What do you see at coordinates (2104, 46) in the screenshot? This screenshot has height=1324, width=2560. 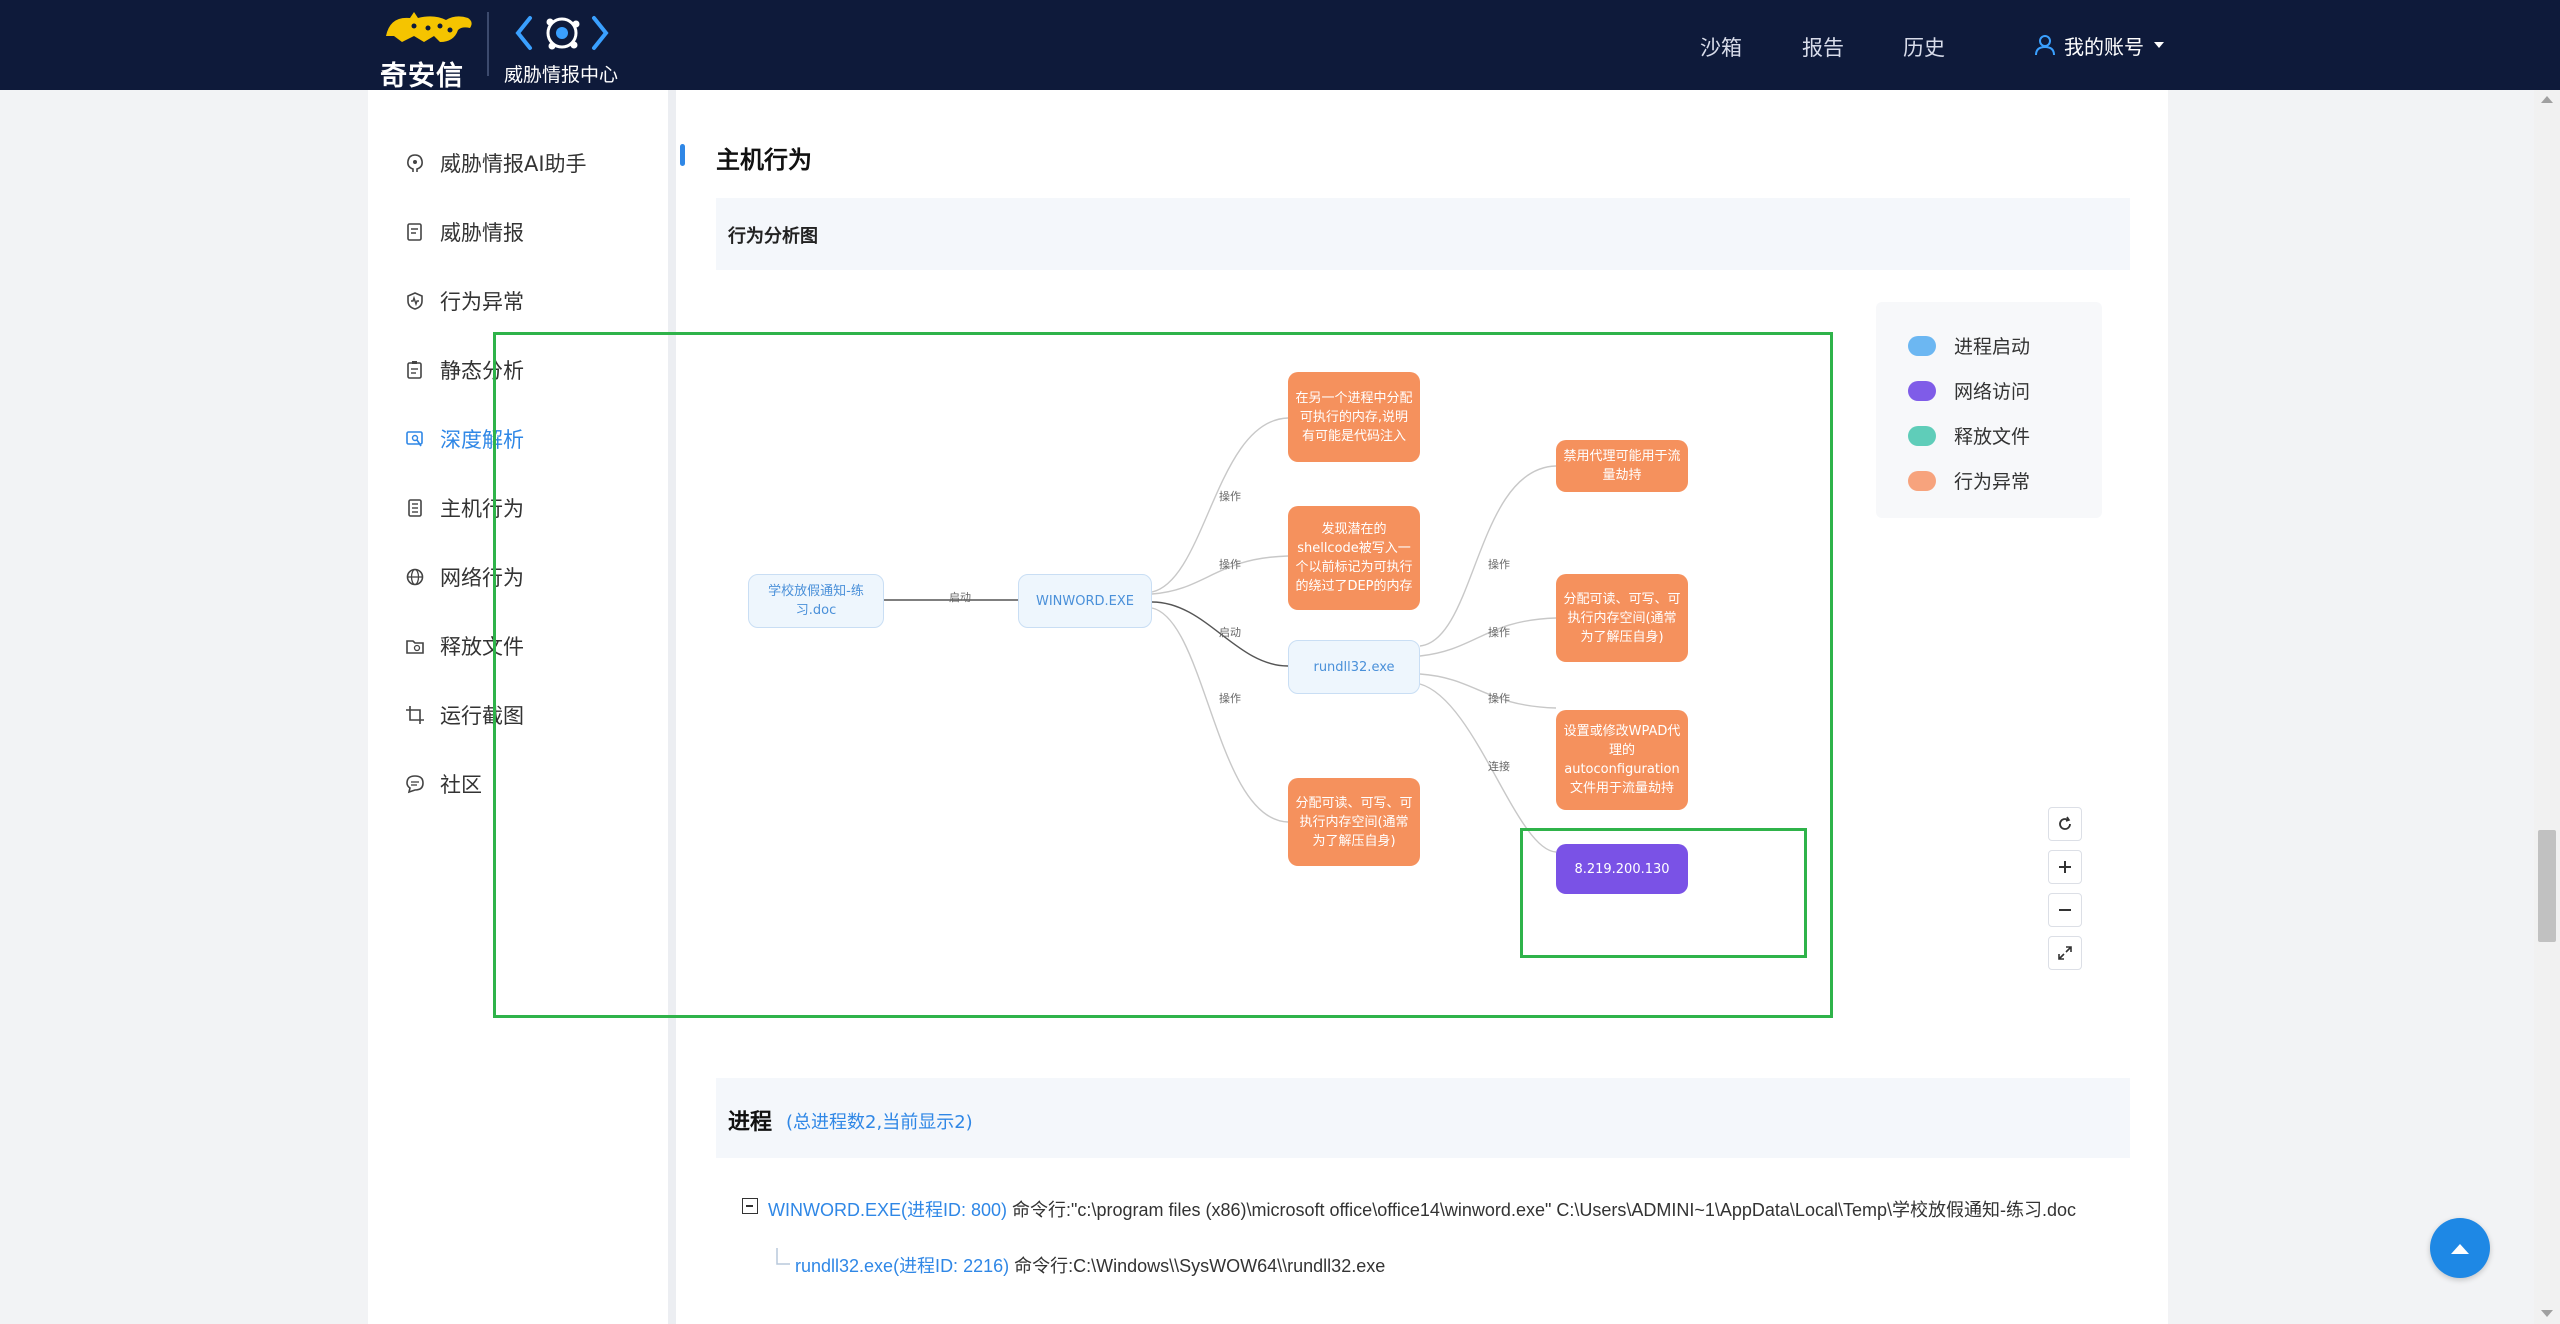 I see `account-label: 我的账号` at bounding box center [2104, 46].